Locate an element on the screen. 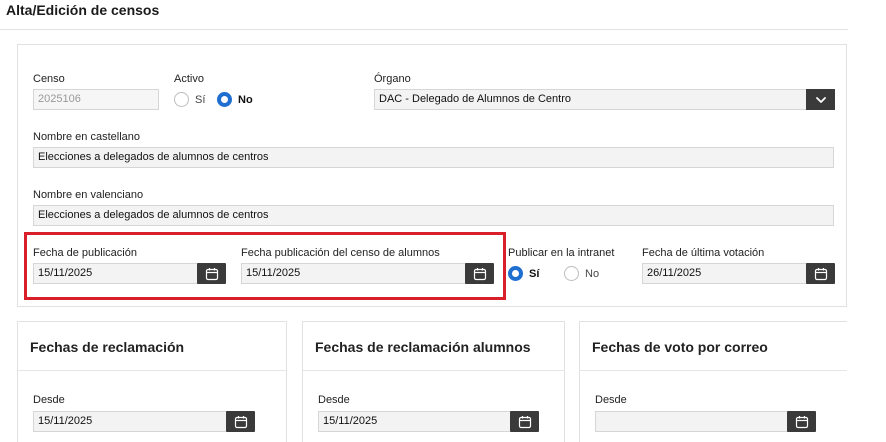 The image size is (886, 442). activo-label: Activo is located at coordinates (189, 79).